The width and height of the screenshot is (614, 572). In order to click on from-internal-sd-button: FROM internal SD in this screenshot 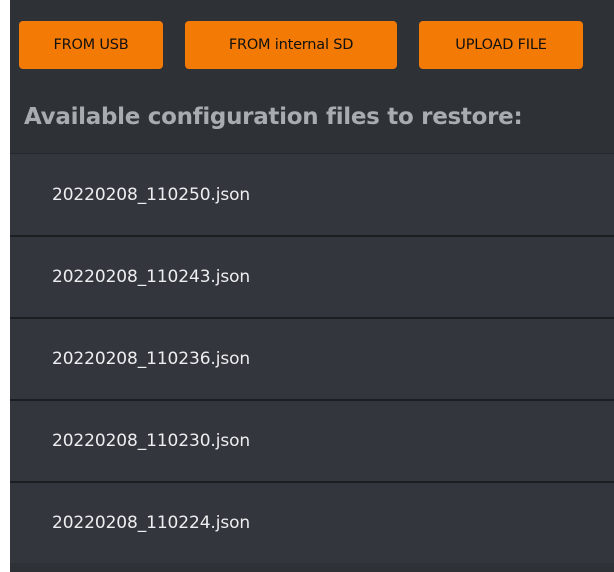, I will do `click(291, 45)`.